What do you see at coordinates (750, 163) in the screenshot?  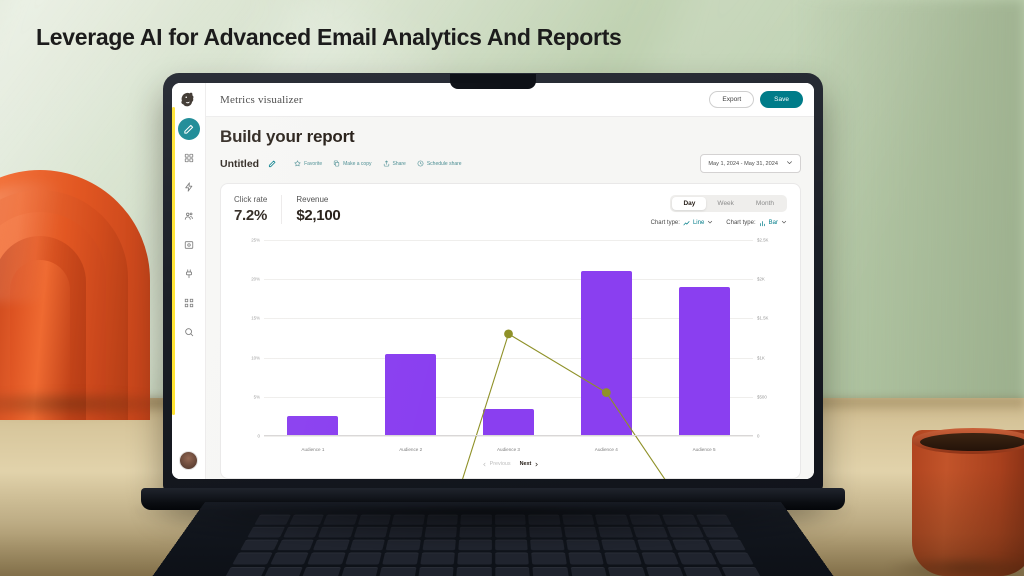 I see `date-range-selector: May 1, 2024 - May 31, 2024` at bounding box center [750, 163].